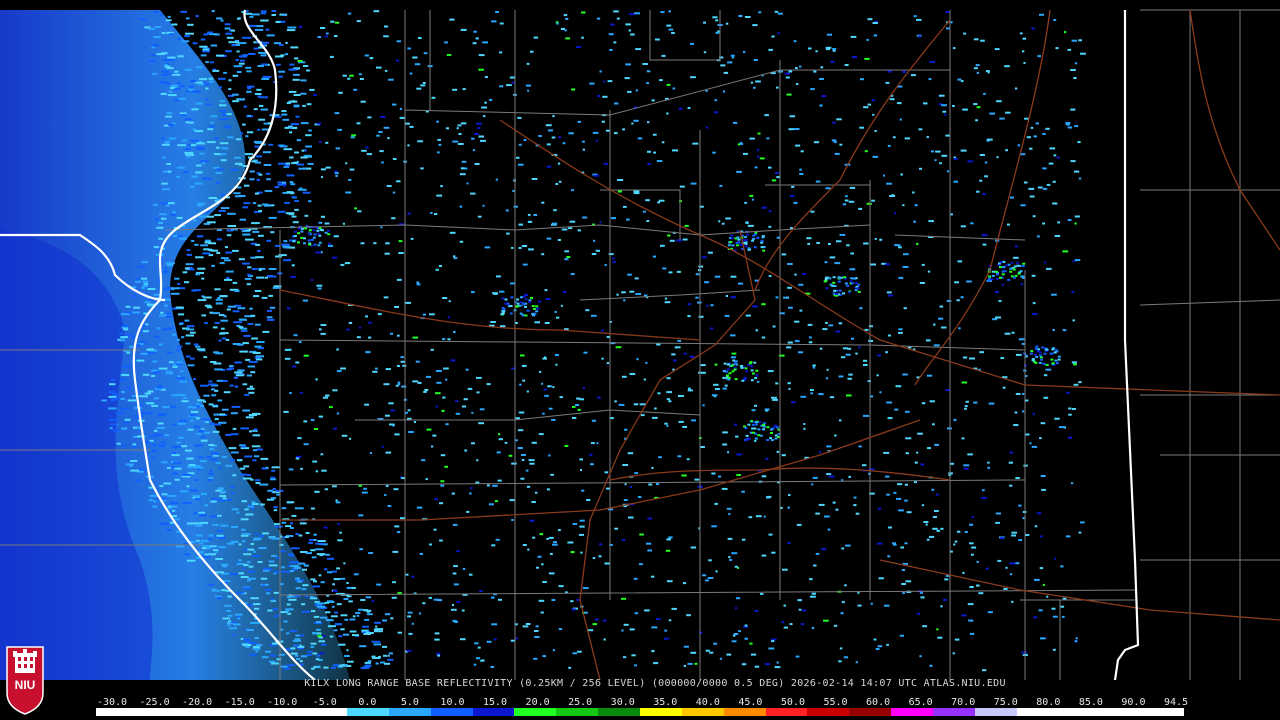  I want to click on legend-tick-label: 5.0, so click(409, 702).